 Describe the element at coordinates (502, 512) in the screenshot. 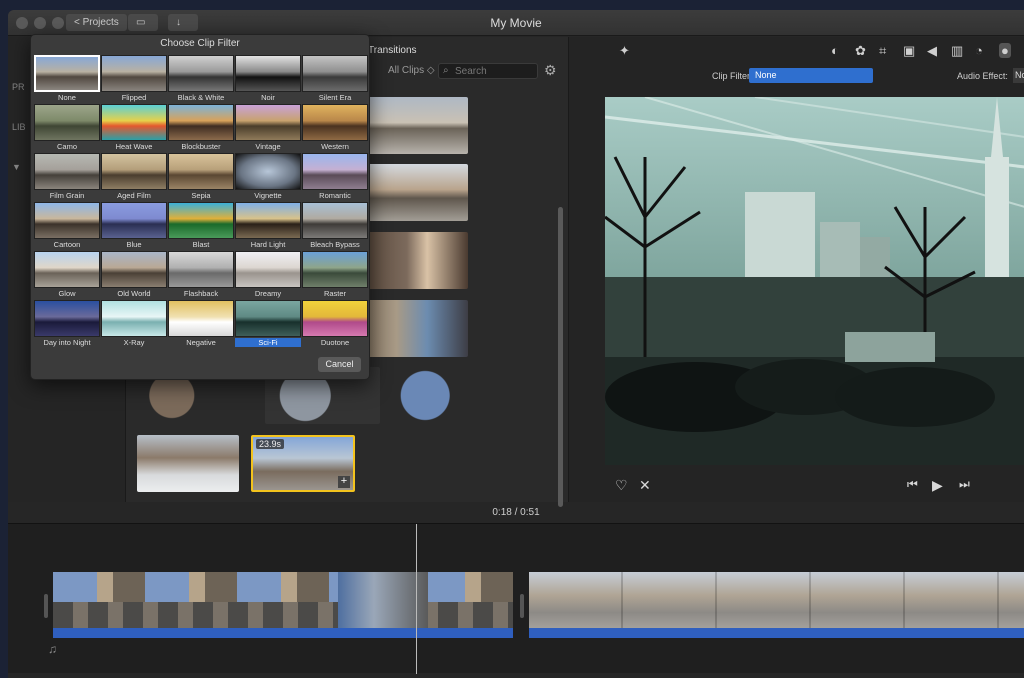

I see `current-time: 0:18` at that location.